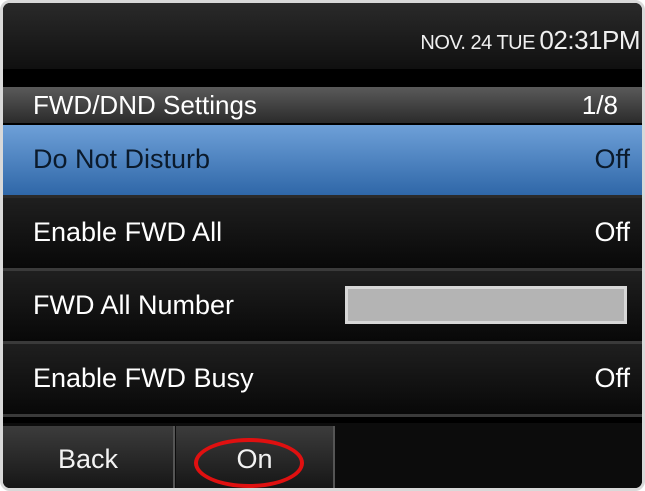 Image resolution: width=645 pixels, height=491 pixels. I want to click on page-title: FWD/DND Settings, so click(145, 105).